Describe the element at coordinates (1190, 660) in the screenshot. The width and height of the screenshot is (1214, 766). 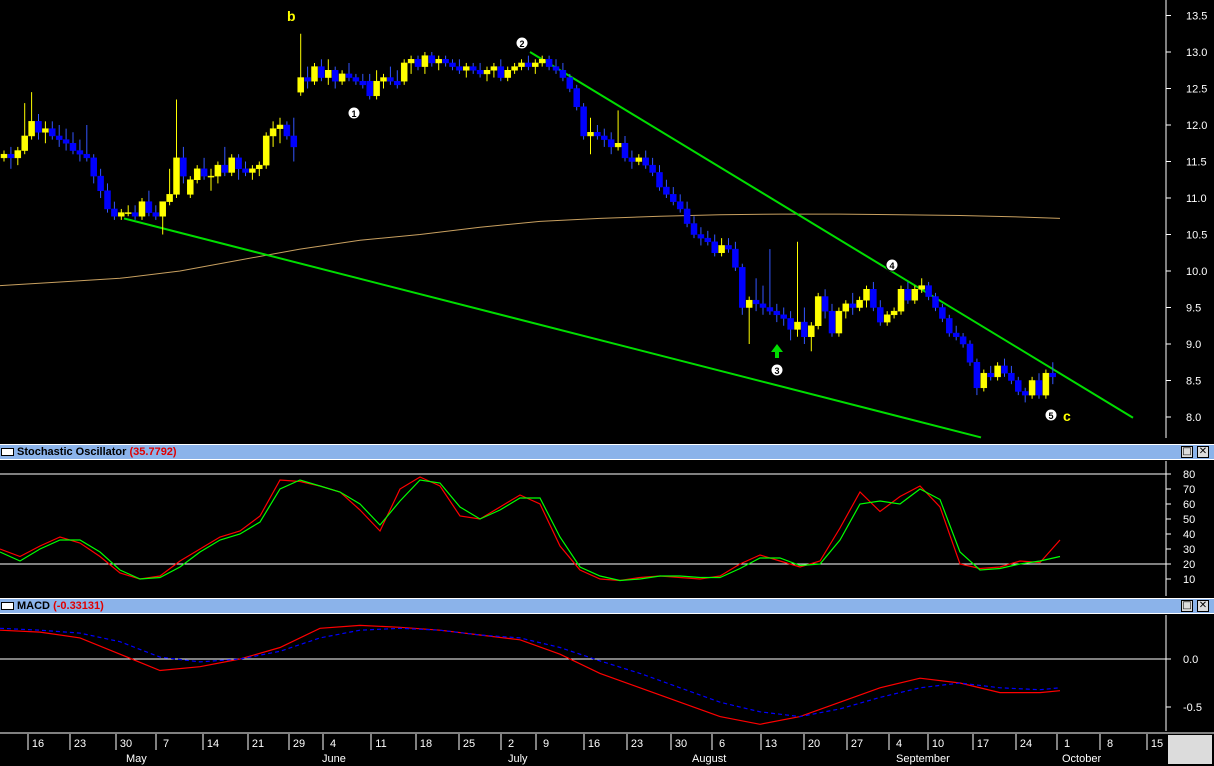
I see `macd-tick-label: 0.0` at that location.